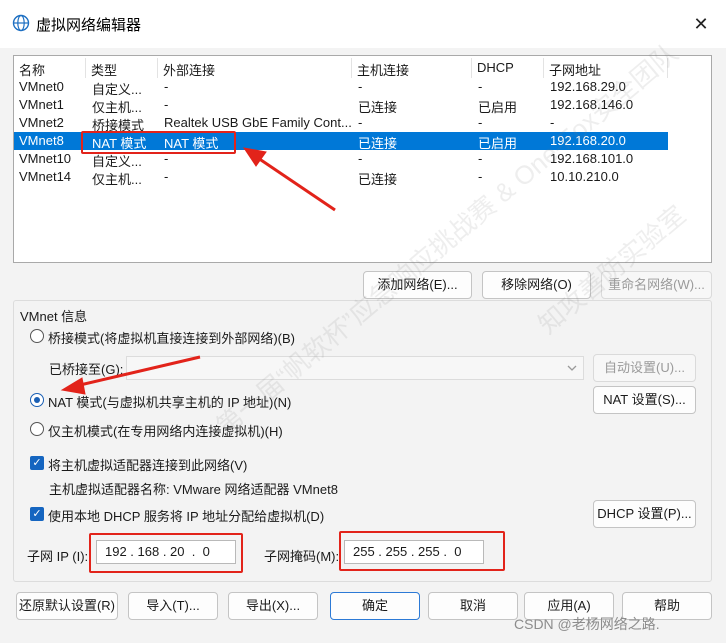 This screenshot has height=643, width=726. I want to click on csdn-watermark: CSDN @老杨网络之路., so click(587, 624).